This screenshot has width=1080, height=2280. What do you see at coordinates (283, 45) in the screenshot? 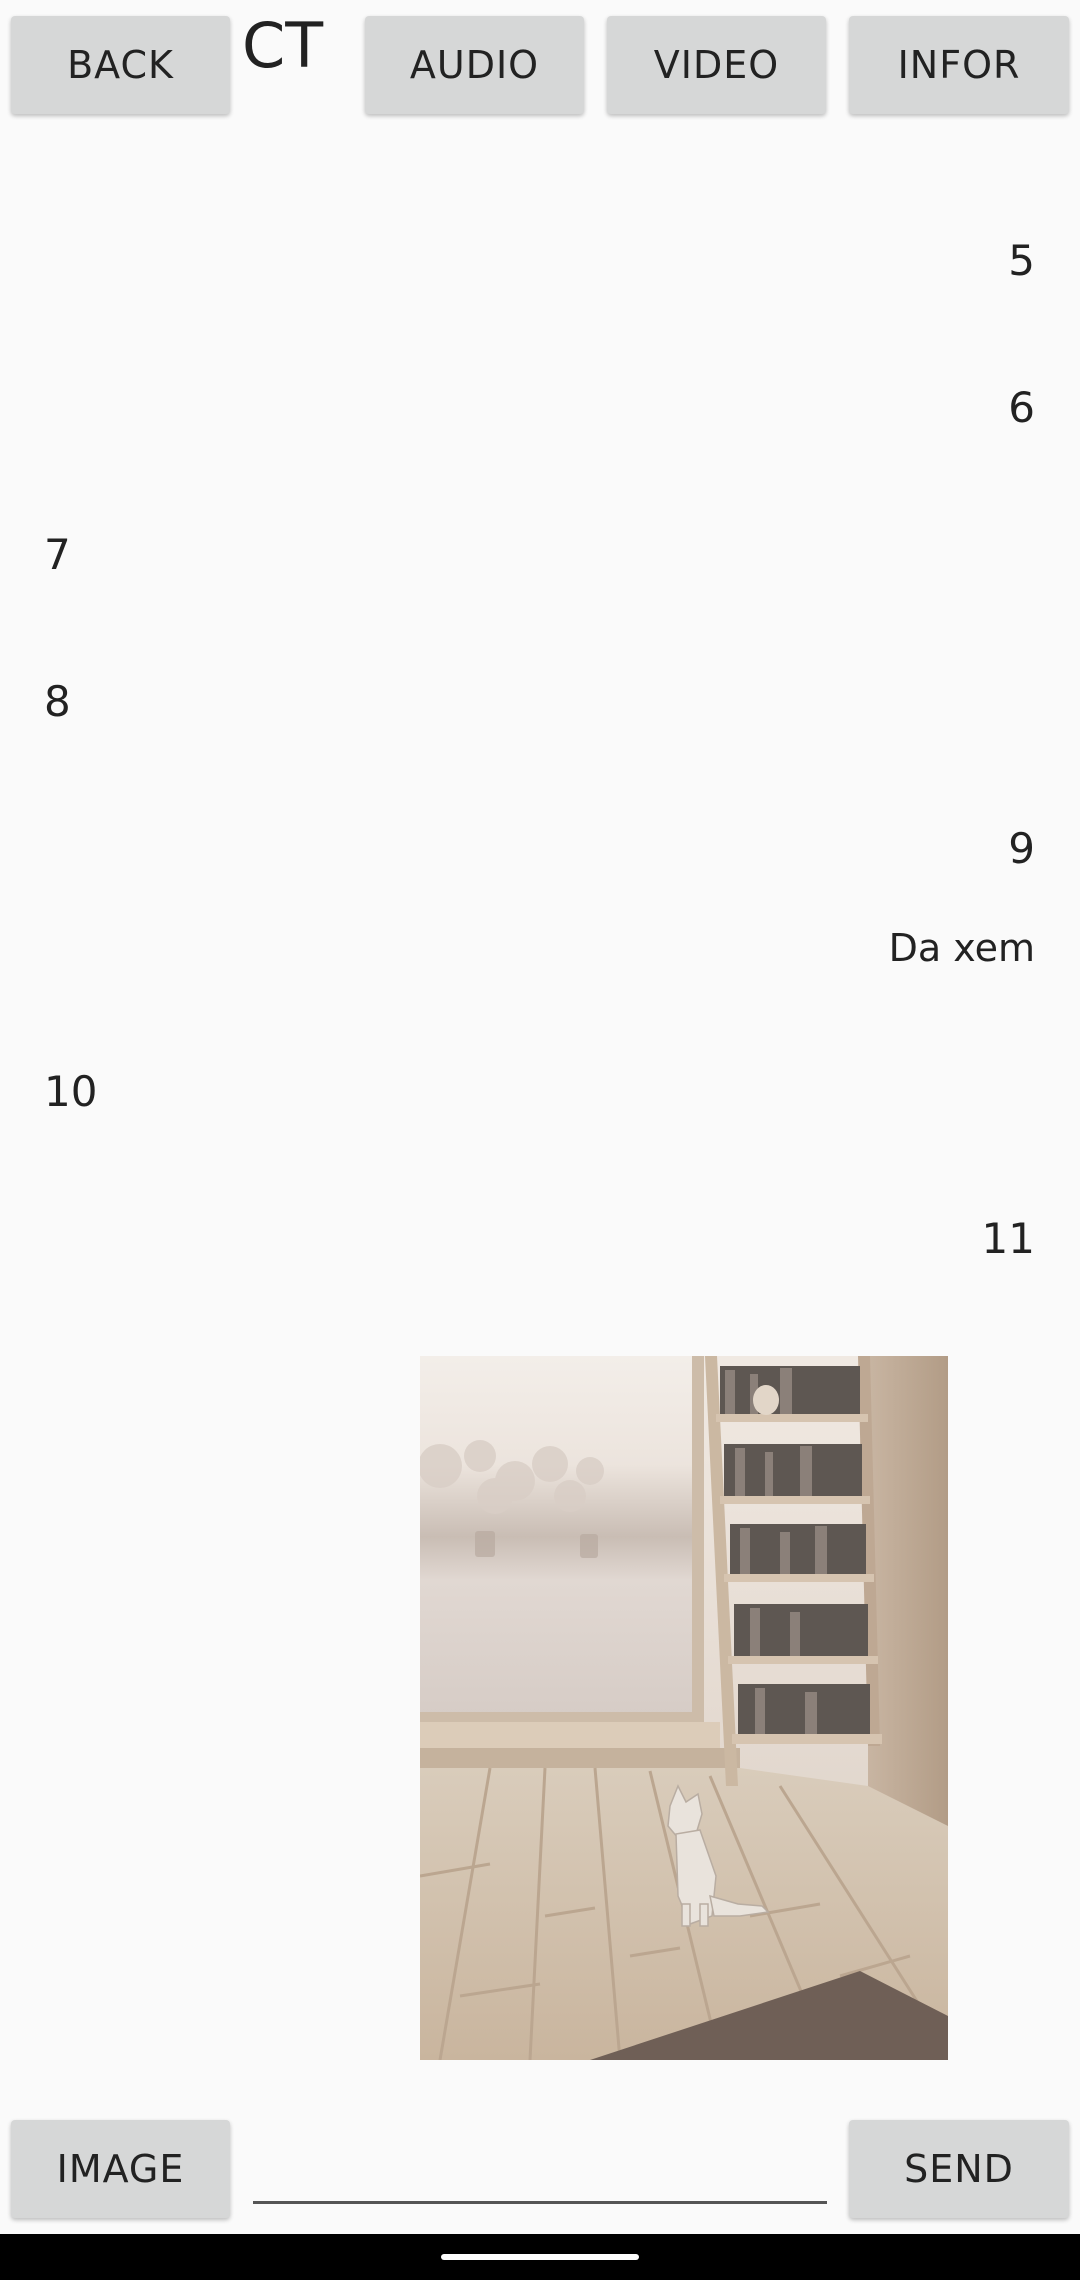
I see `chat-title: CT` at bounding box center [283, 45].